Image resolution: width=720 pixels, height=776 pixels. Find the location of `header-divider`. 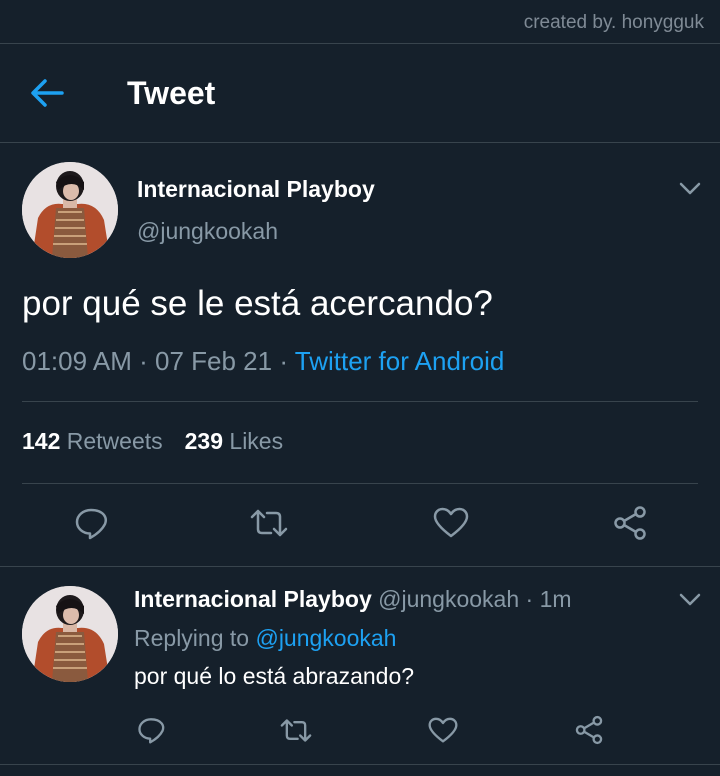

header-divider is located at coordinates (360, 142).